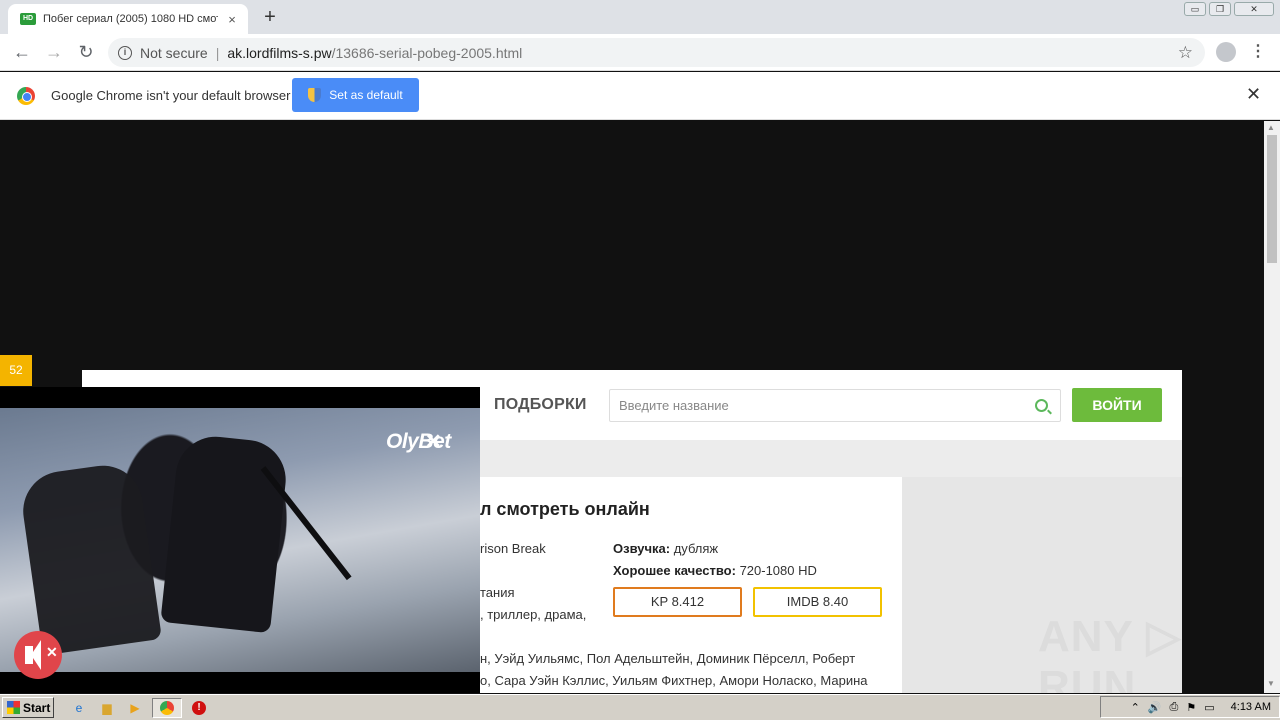 This screenshot has height=720, width=1280. Describe the element at coordinates (1185, 52) in the screenshot. I see `bookmark-star-icon: ☆` at that location.